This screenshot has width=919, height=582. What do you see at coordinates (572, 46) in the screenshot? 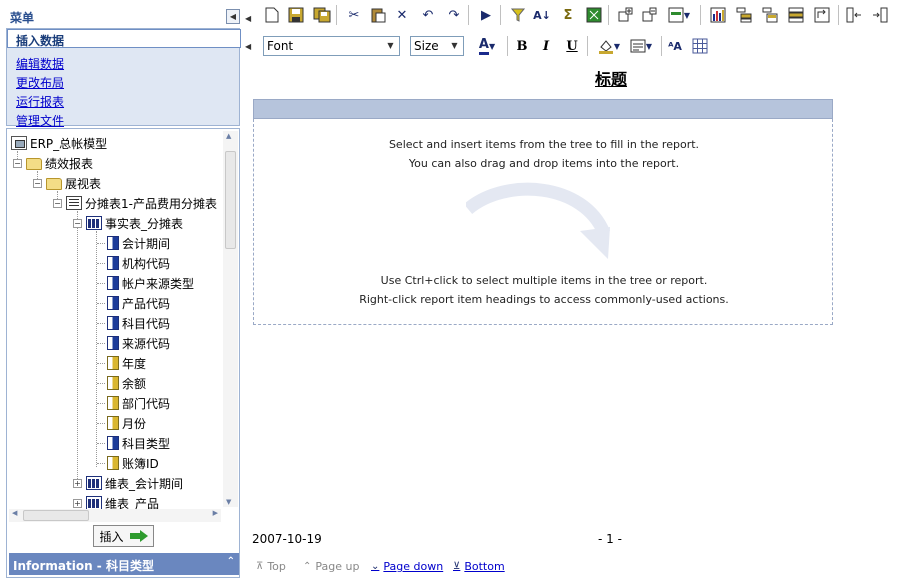
I see `underline-button: U` at bounding box center [572, 46].